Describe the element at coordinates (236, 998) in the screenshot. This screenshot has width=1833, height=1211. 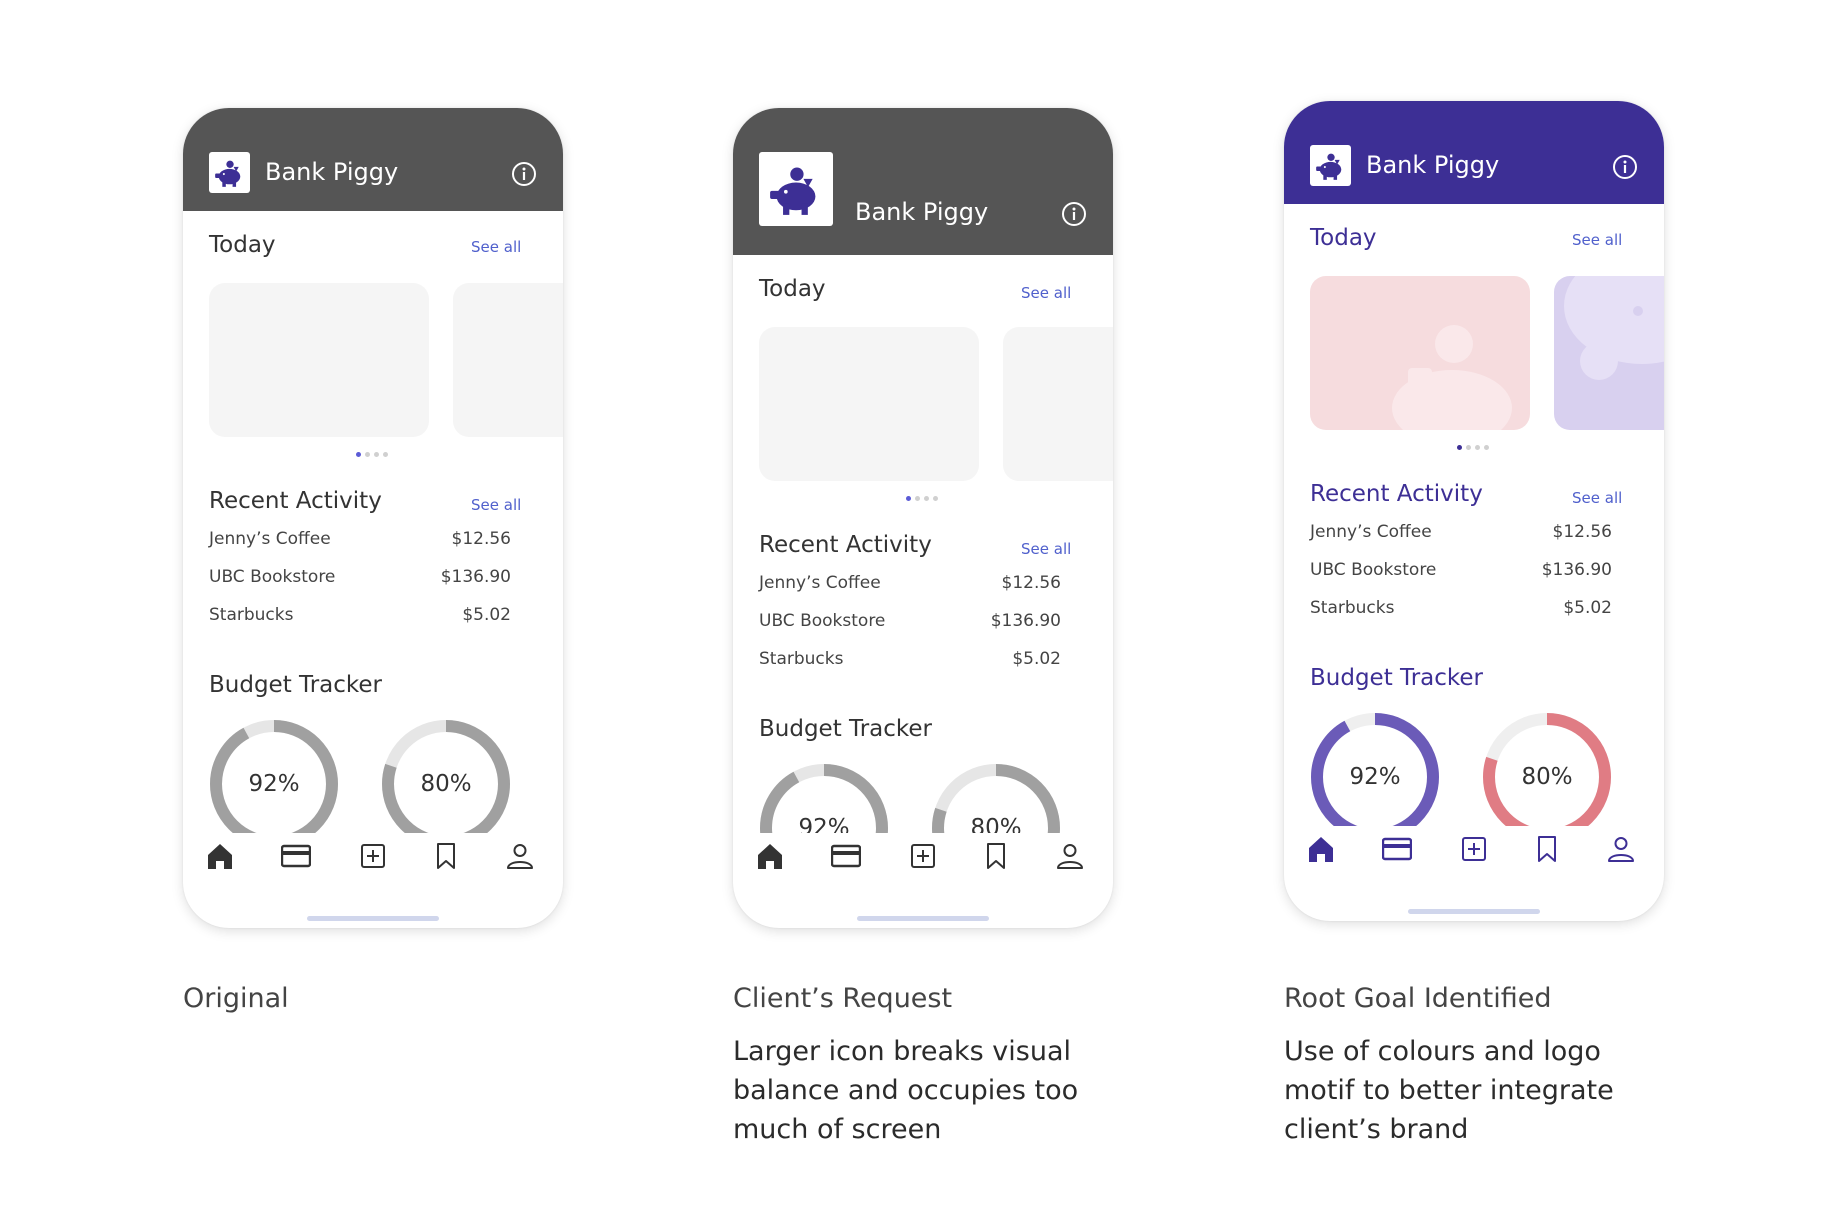
I see `caption-title: Original` at that location.